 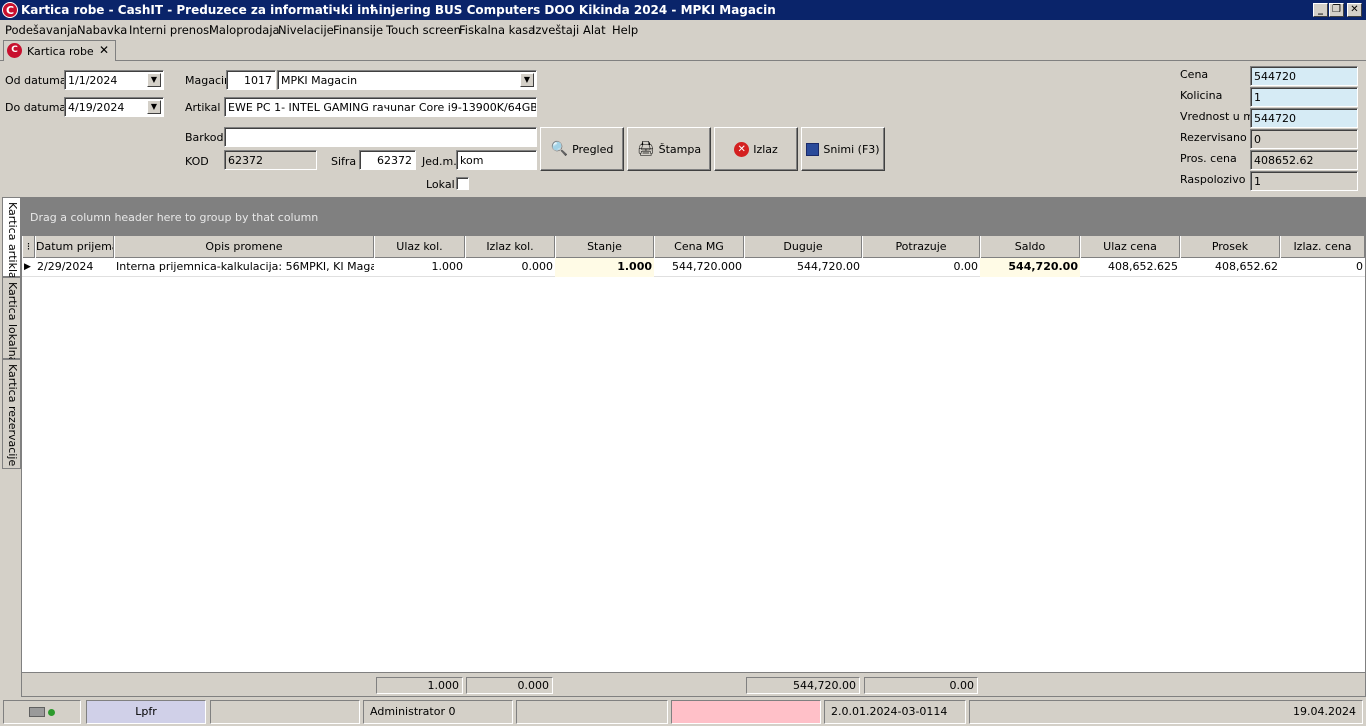 What do you see at coordinates (497, 30) in the screenshot?
I see `menu-fiskalna-kasa: Fiskalna kasa` at bounding box center [497, 30].